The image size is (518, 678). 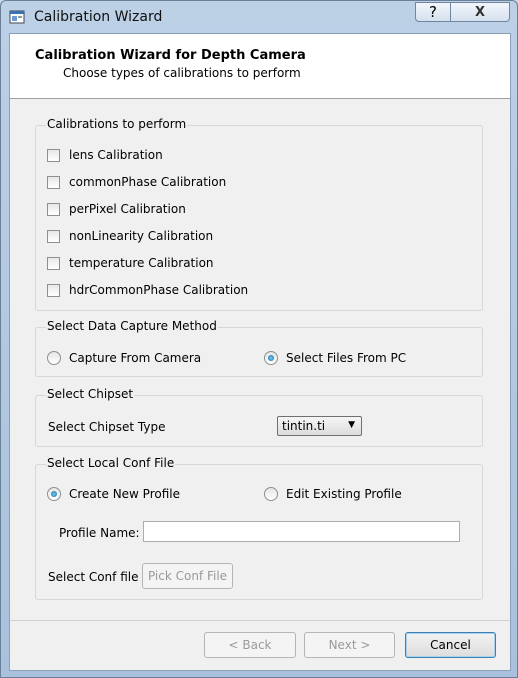 I want to click on close-icon: X, so click(x=480, y=12).